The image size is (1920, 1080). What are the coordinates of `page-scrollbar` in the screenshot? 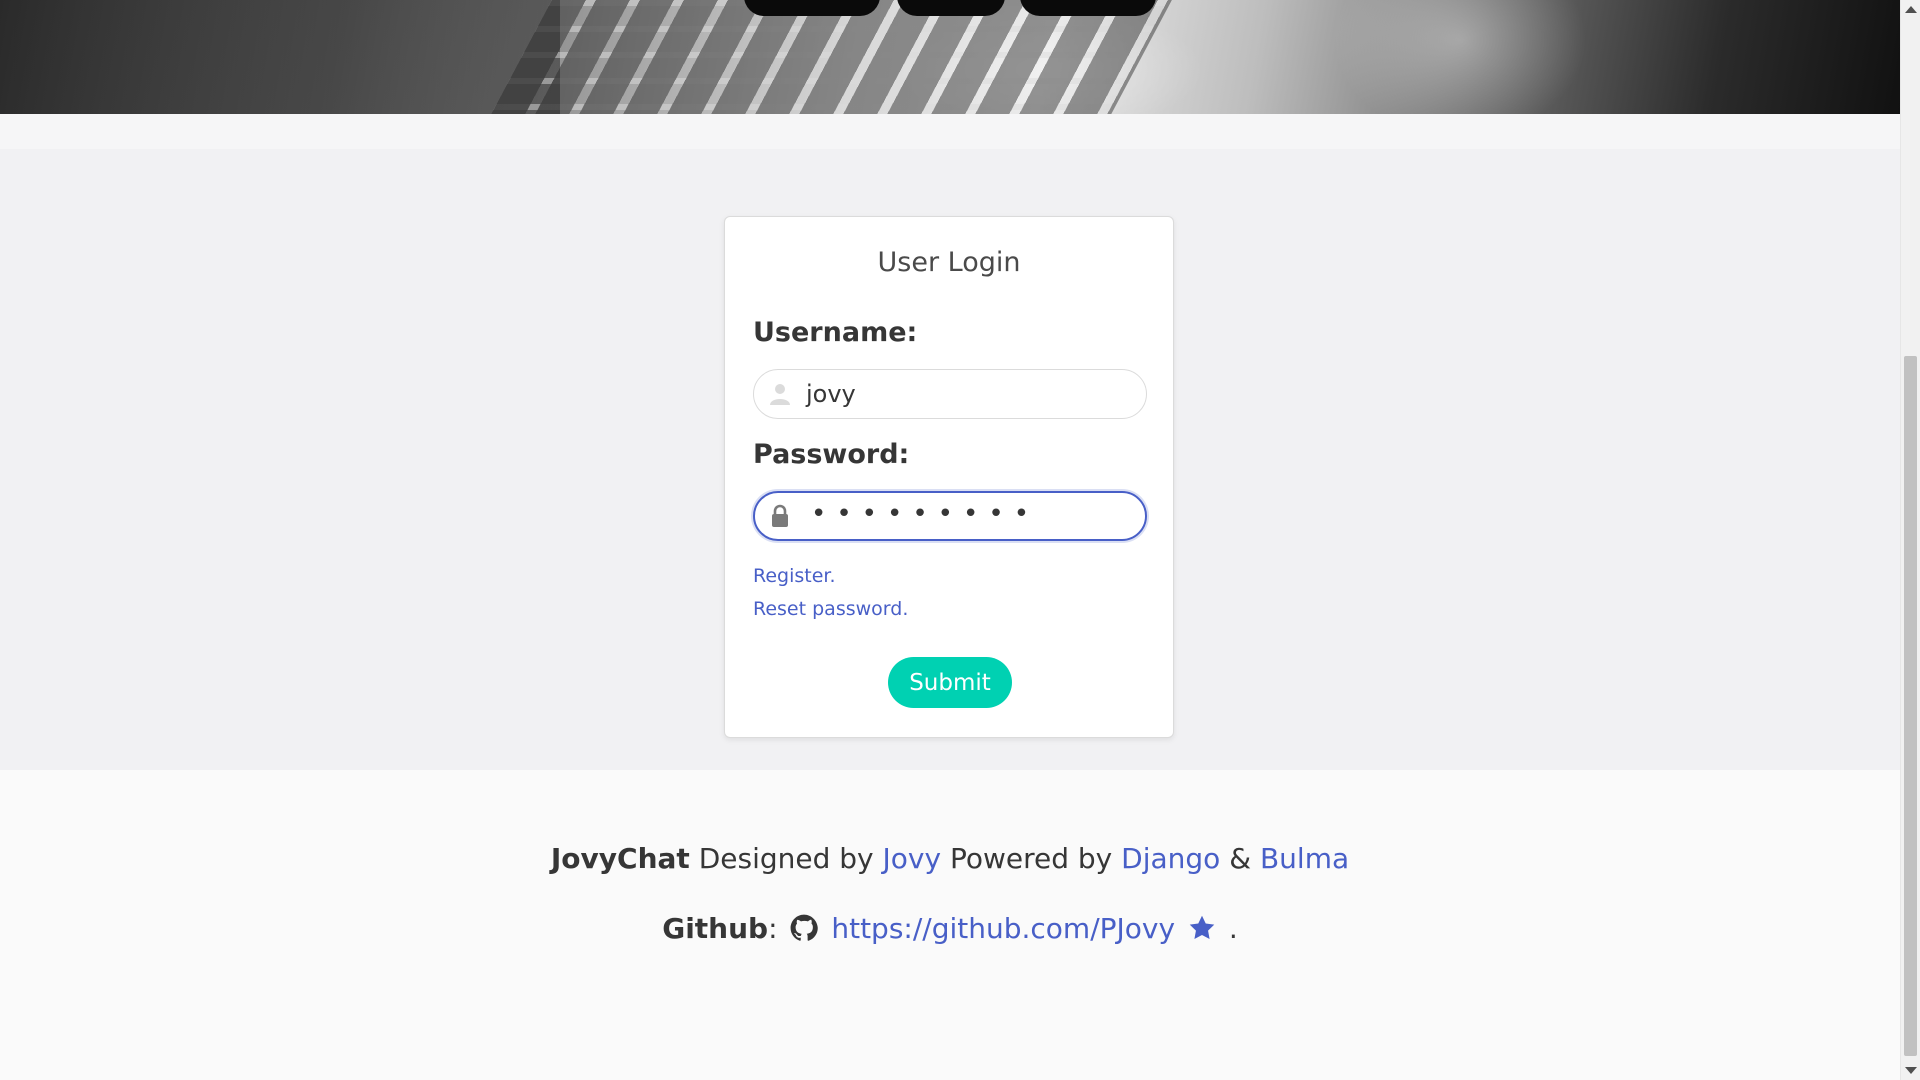 It's located at (1910, 540).